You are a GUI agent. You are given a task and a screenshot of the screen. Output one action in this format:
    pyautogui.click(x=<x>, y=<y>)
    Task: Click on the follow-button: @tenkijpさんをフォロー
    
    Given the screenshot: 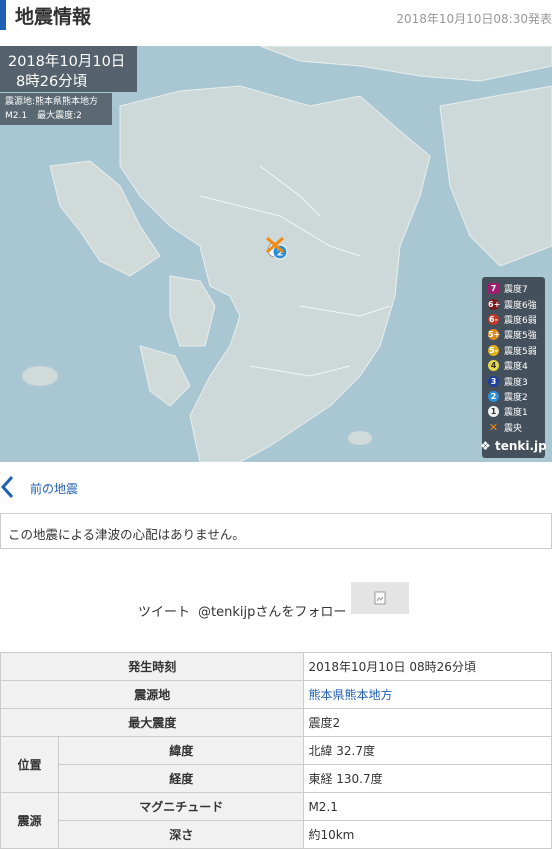 What is the action you would take?
    pyautogui.click(x=272, y=610)
    